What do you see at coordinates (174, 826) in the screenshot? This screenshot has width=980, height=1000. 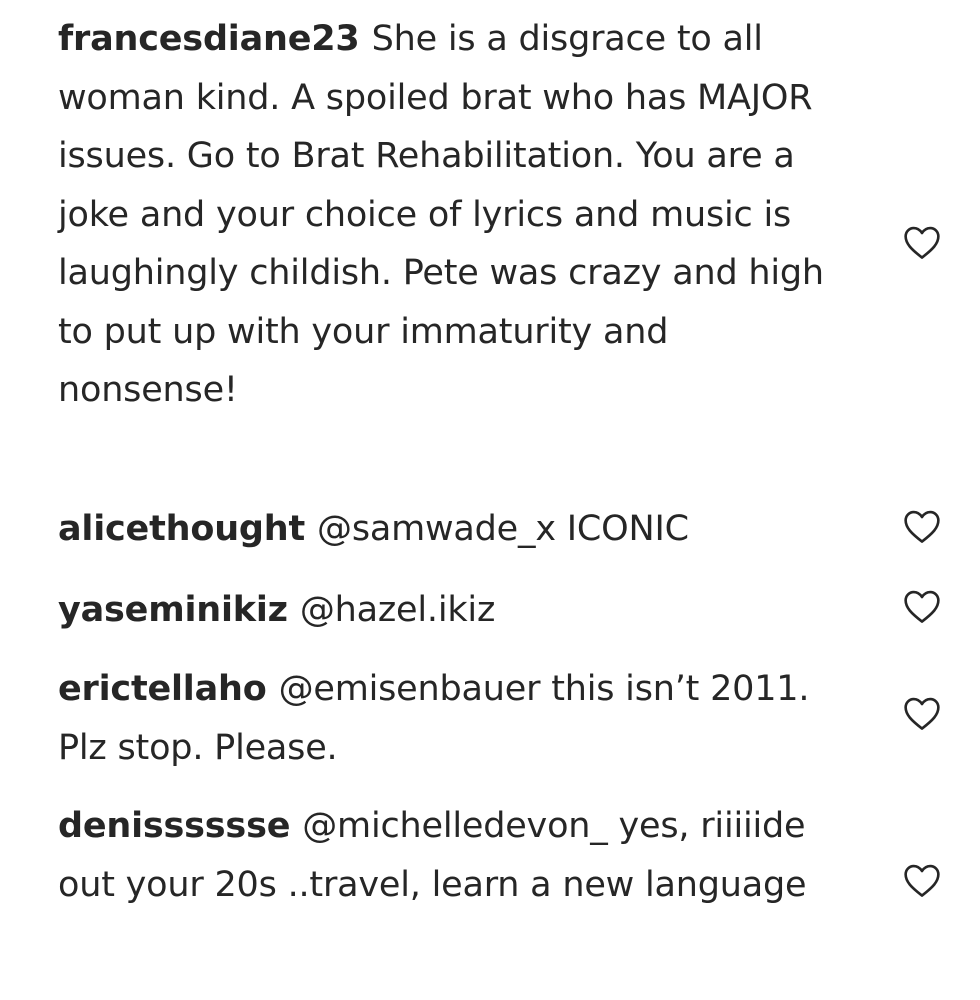 I see `comment-username: denisssssse` at bounding box center [174, 826].